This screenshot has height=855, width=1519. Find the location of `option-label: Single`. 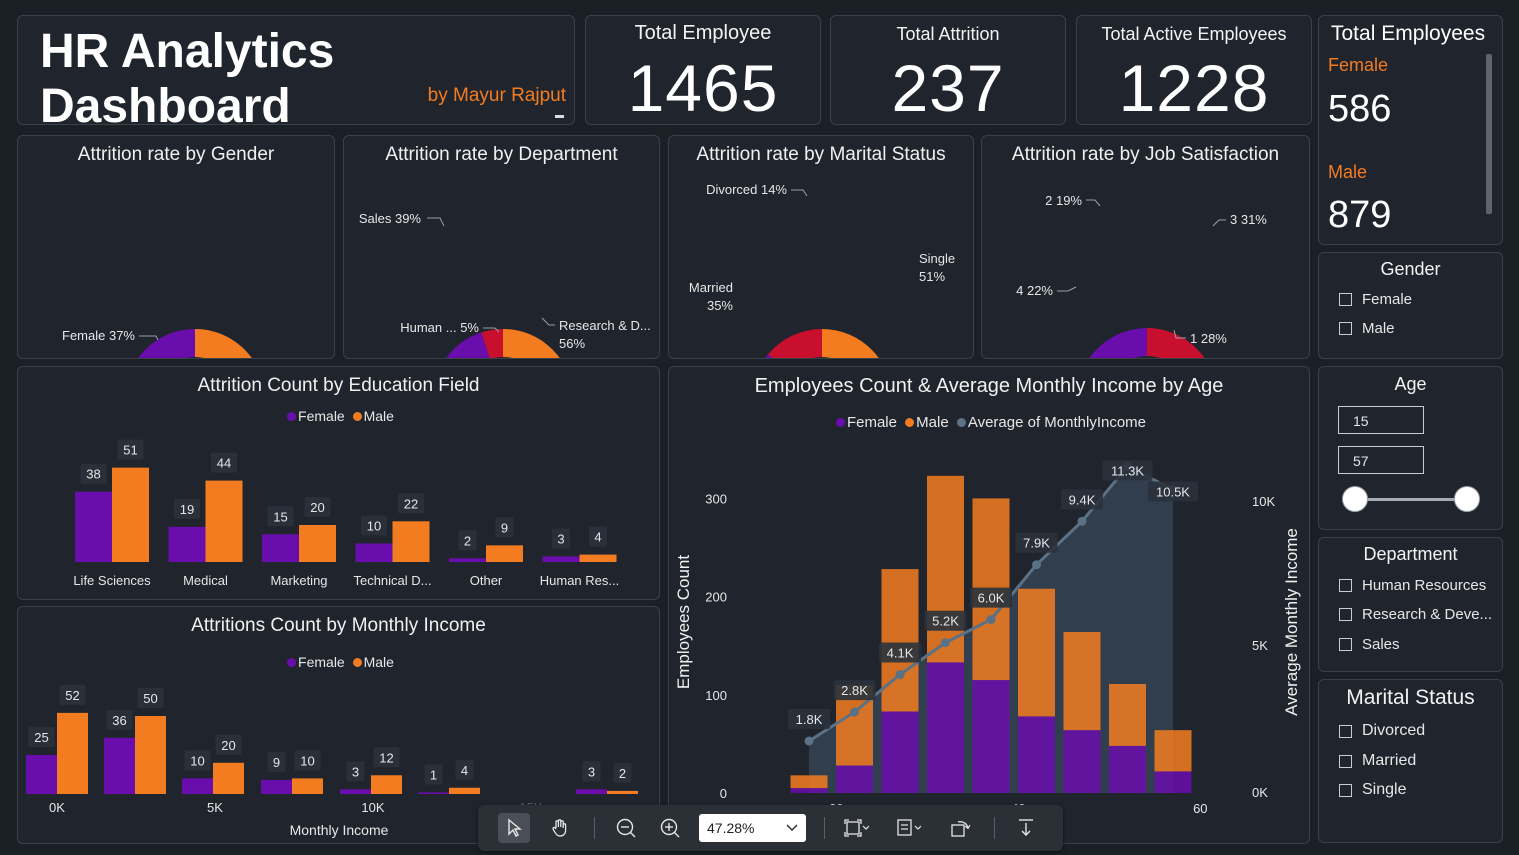

option-label: Single is located at coordinates (1384, 789).